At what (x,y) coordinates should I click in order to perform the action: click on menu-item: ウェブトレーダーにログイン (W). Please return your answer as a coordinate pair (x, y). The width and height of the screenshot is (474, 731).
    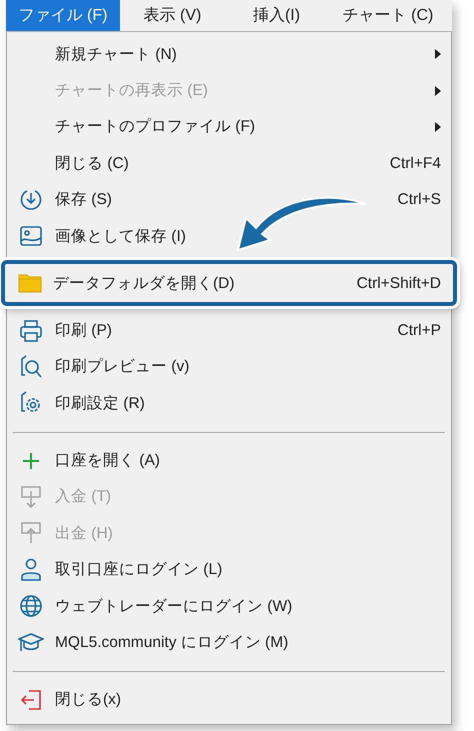
    Looking at the image, I should click on (229, 606).